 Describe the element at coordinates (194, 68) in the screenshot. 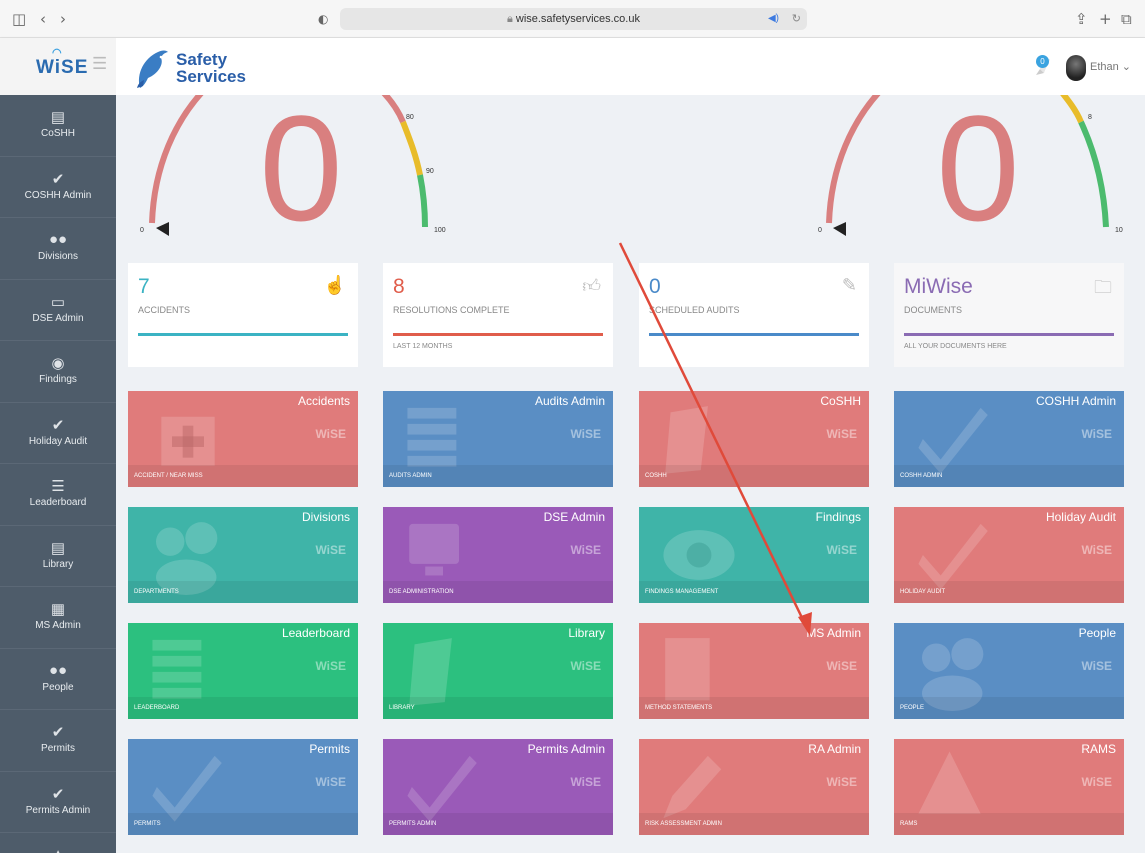

I see `brand-logo: Safety Services` at that location.